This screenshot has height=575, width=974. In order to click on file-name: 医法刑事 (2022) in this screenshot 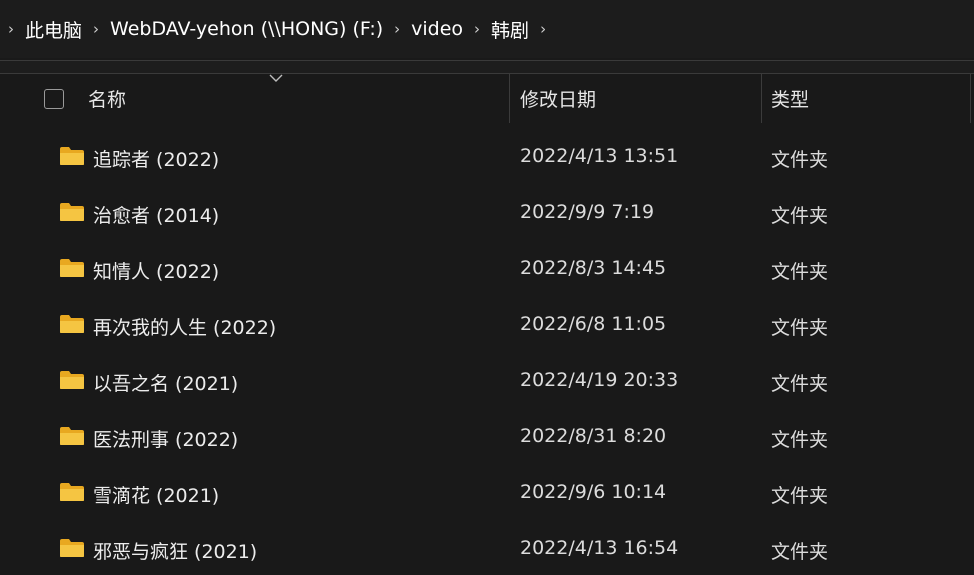, I will do `click(166, 440)`.